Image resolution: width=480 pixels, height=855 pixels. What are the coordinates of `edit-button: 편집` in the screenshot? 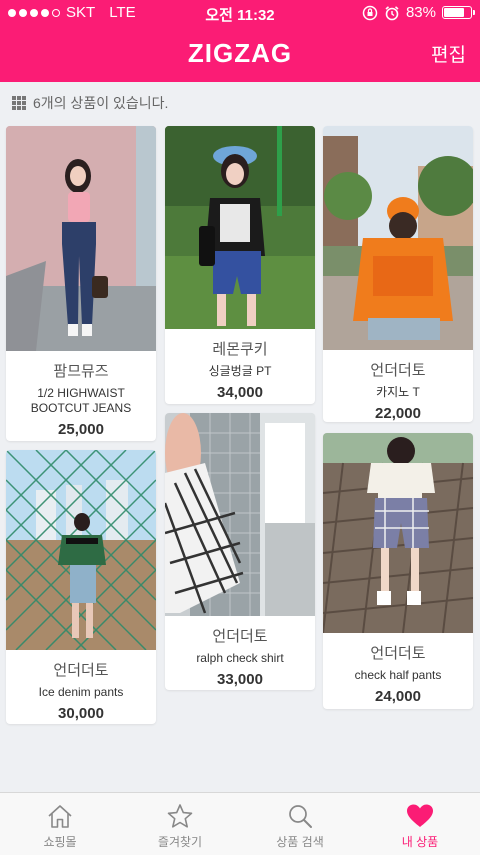 It's located at (448, 53).